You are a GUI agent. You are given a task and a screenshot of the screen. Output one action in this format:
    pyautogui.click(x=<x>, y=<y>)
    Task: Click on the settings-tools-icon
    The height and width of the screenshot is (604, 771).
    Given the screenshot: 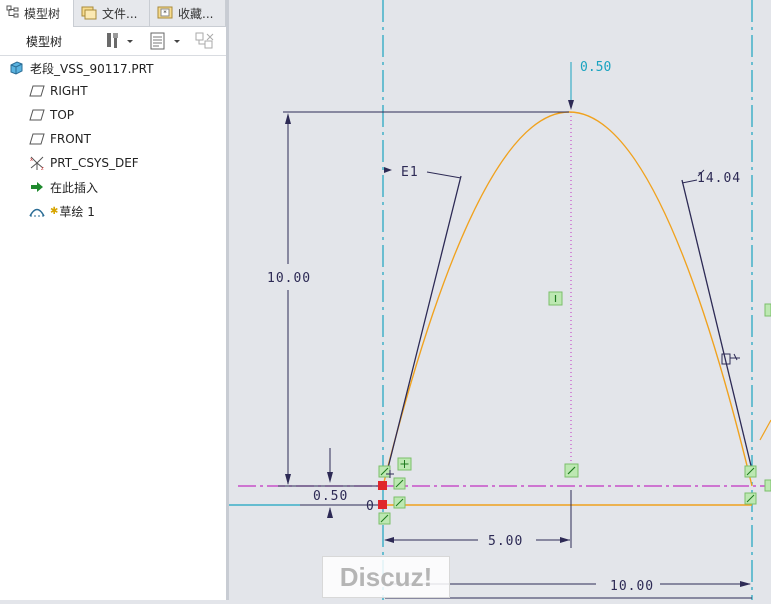 What is the action you would take?
    pyautogui.click(x=120, y=43)
    